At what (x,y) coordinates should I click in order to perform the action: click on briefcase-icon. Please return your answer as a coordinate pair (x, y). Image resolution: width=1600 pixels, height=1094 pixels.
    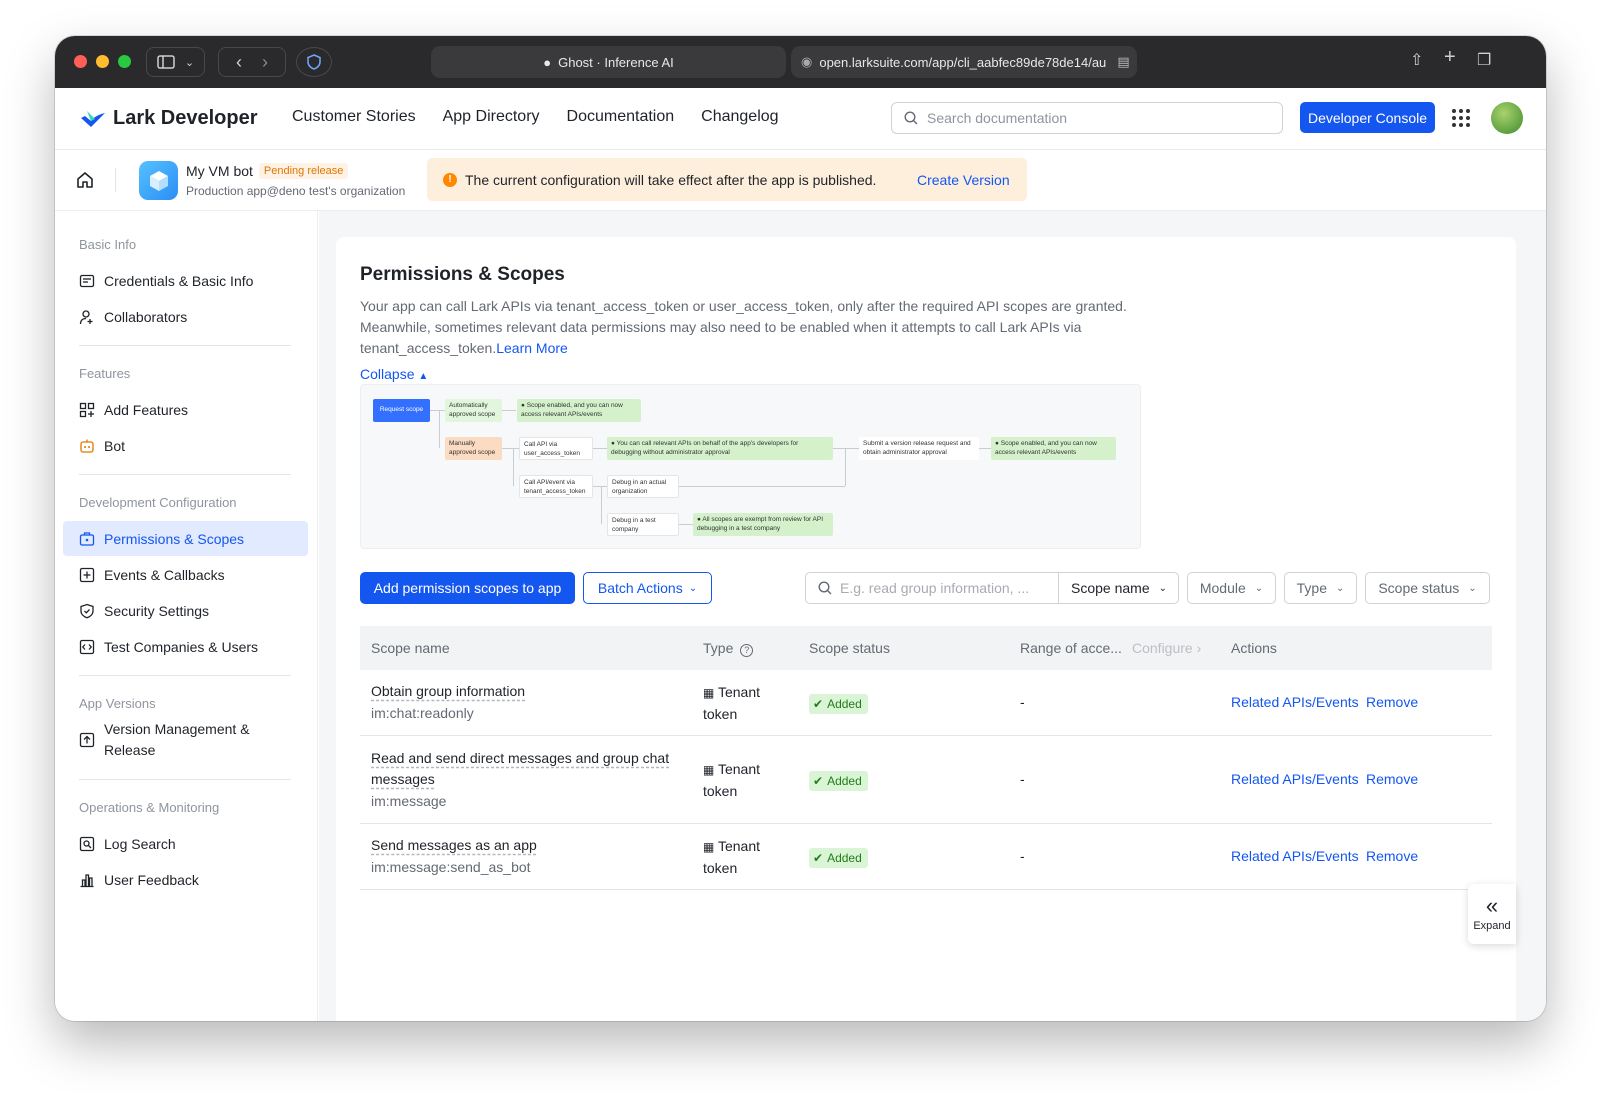
    Looking at the image, I should click on (87, 538).